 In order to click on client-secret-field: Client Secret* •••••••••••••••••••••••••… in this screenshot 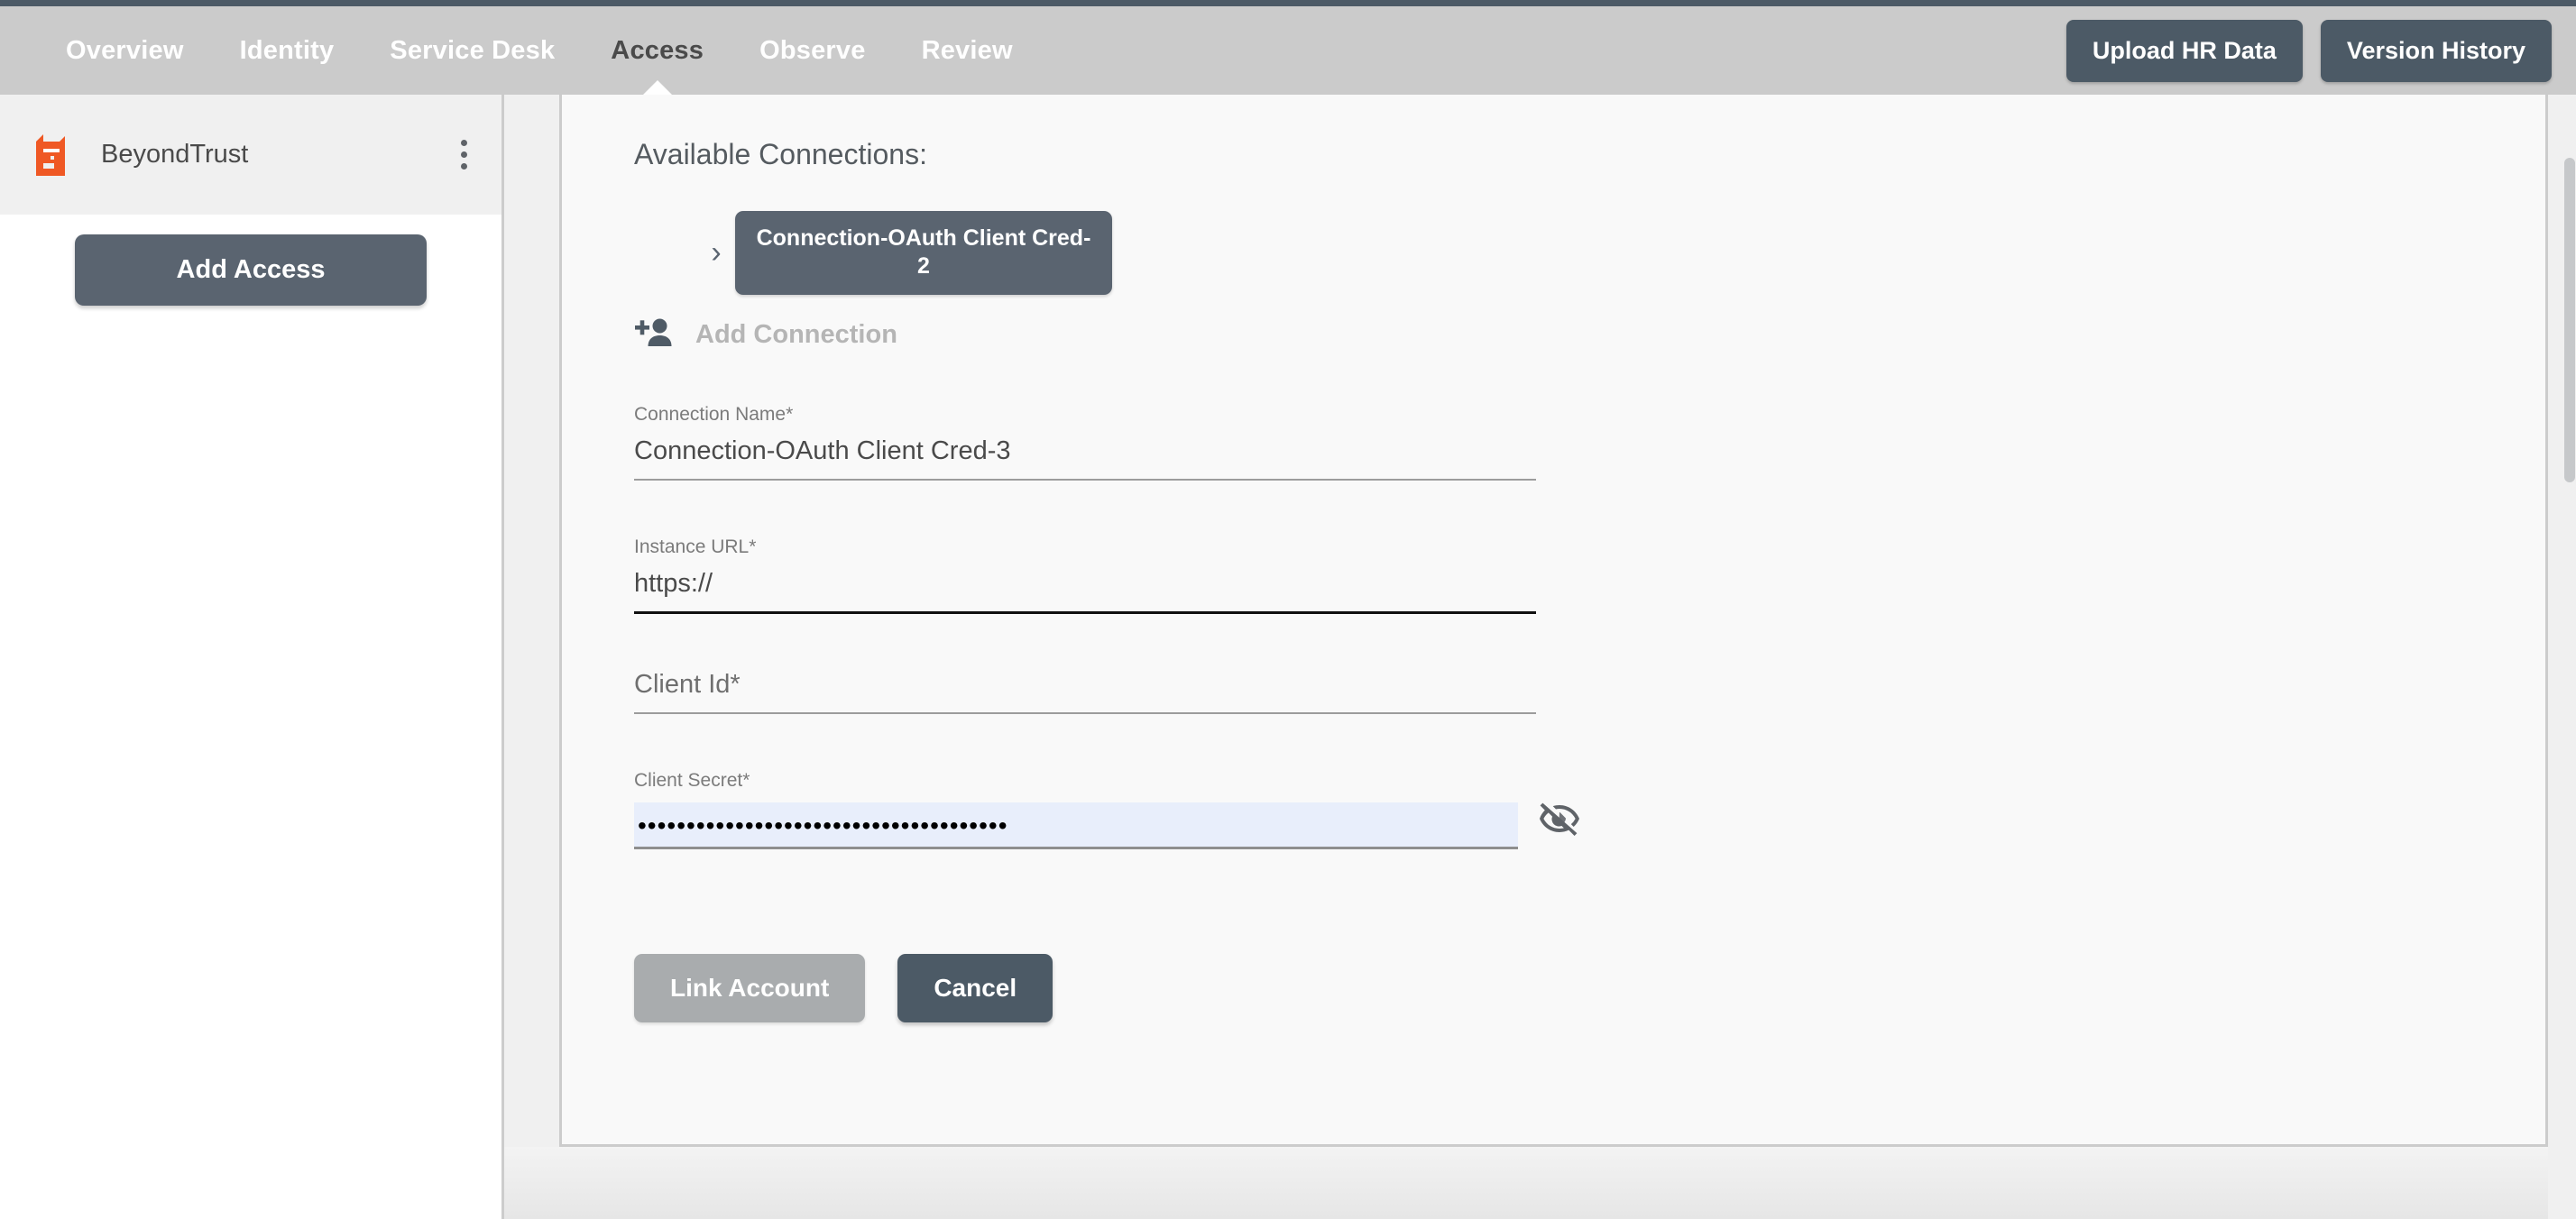, I will do `click(1076, 809)`.